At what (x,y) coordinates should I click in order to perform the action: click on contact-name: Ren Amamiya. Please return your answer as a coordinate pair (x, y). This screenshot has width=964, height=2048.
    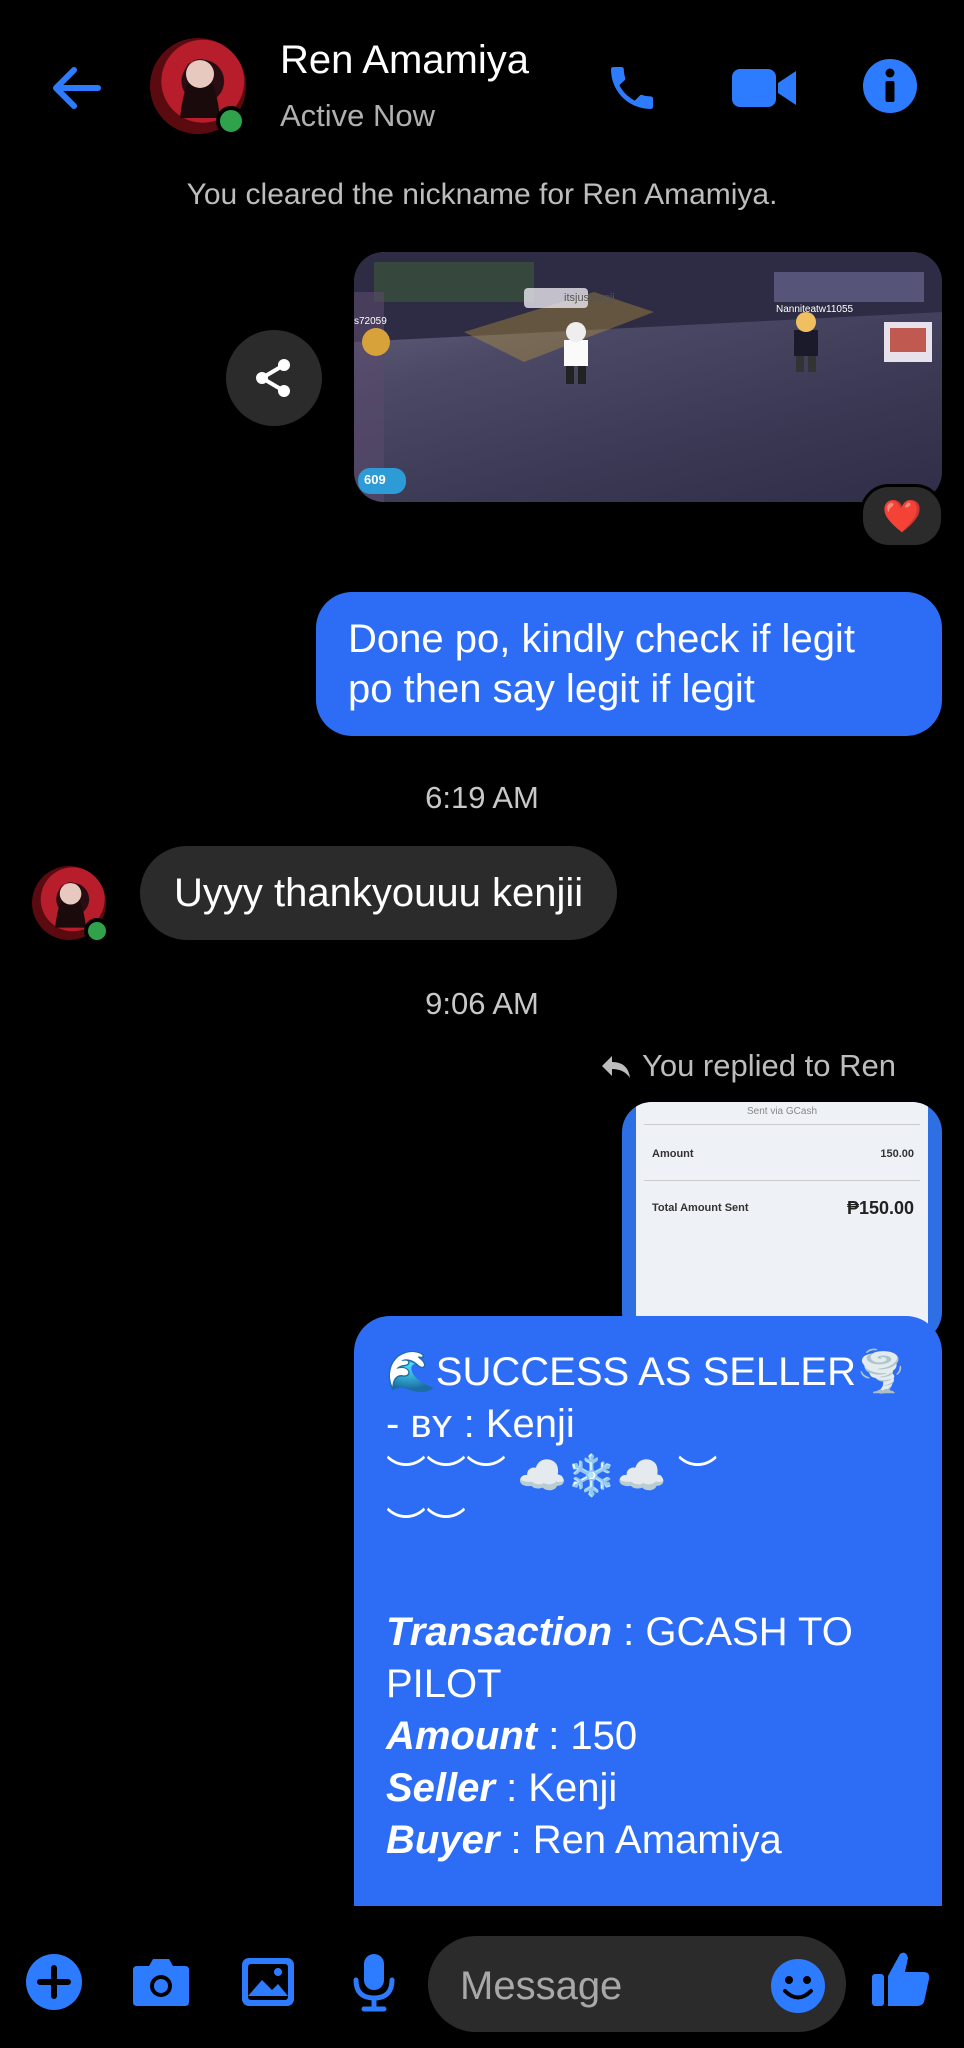
    Looking at the image, I should click on (404, 60).